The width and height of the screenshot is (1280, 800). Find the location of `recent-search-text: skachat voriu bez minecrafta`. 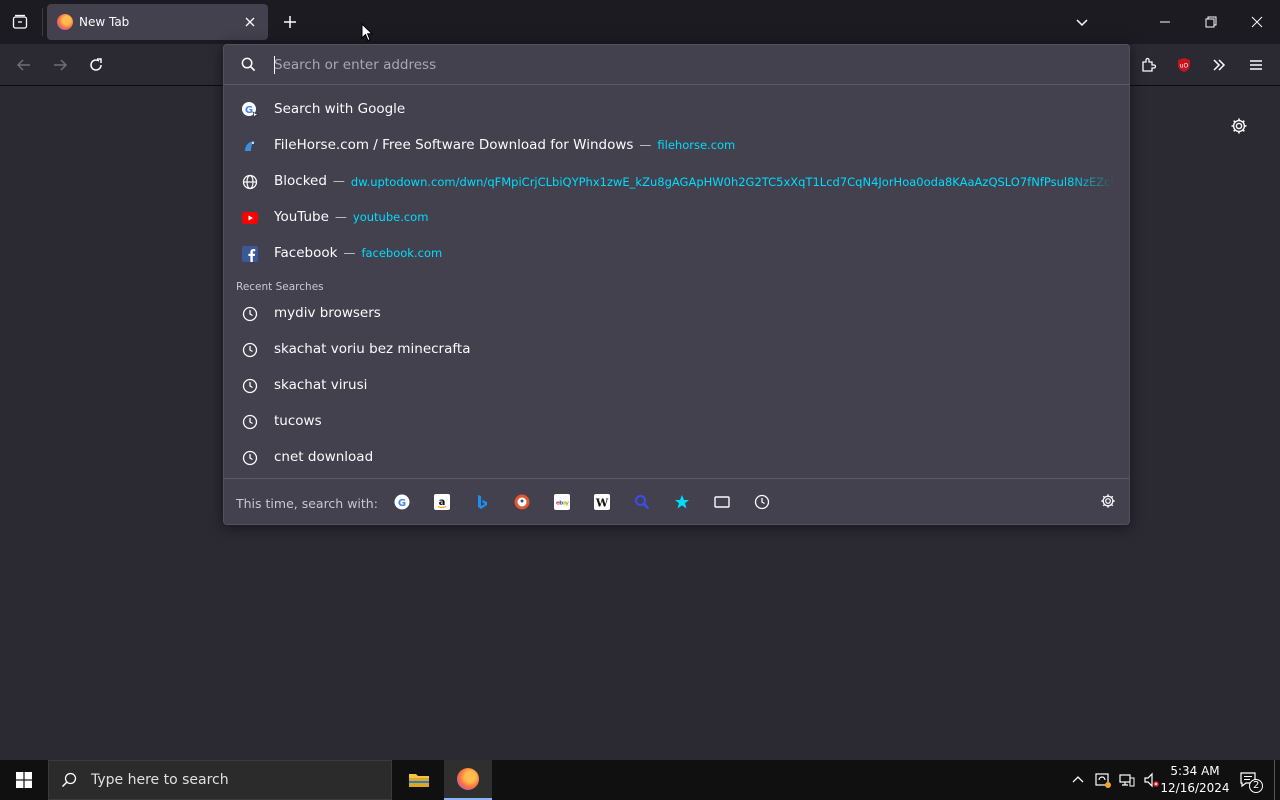

recent-search-text: skachat voriu bez minecrafta is located at coordinates (372, 349).